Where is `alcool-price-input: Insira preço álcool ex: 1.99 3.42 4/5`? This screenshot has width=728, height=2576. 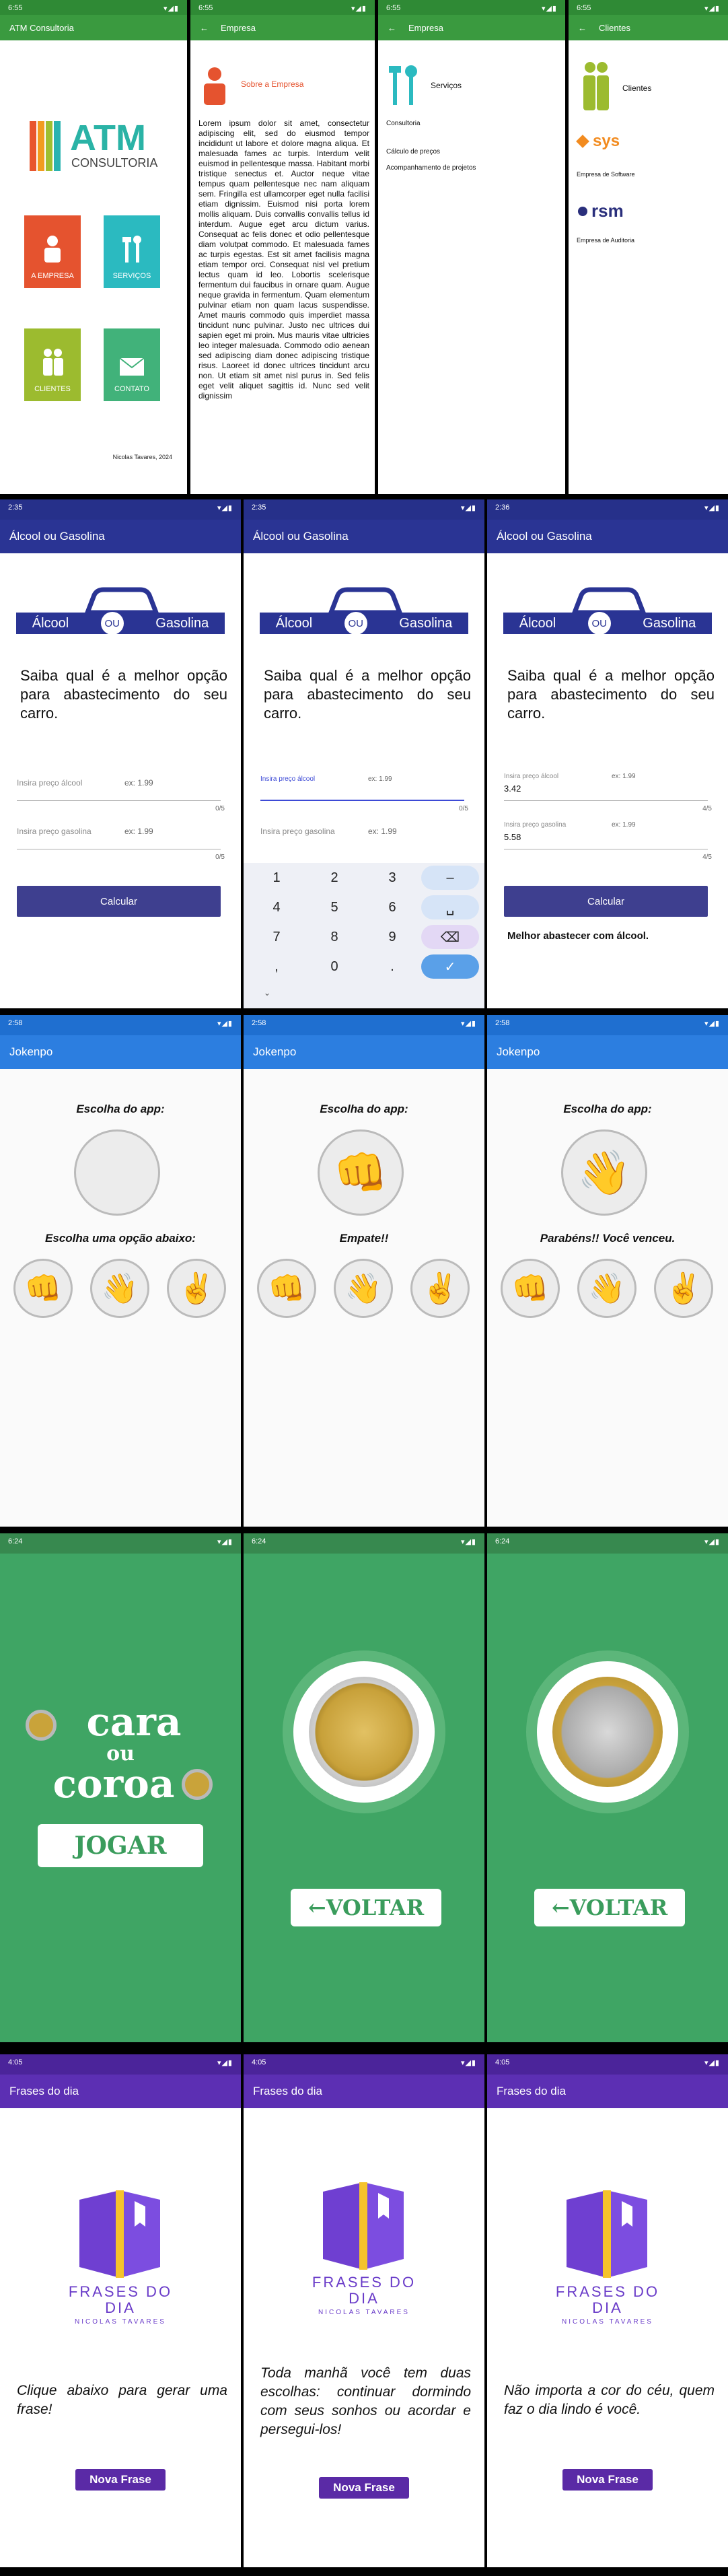
alcool-price-input: Insira preço álcool ex: 1.99 3.42 4/5 is located at coordinates (608, 791).